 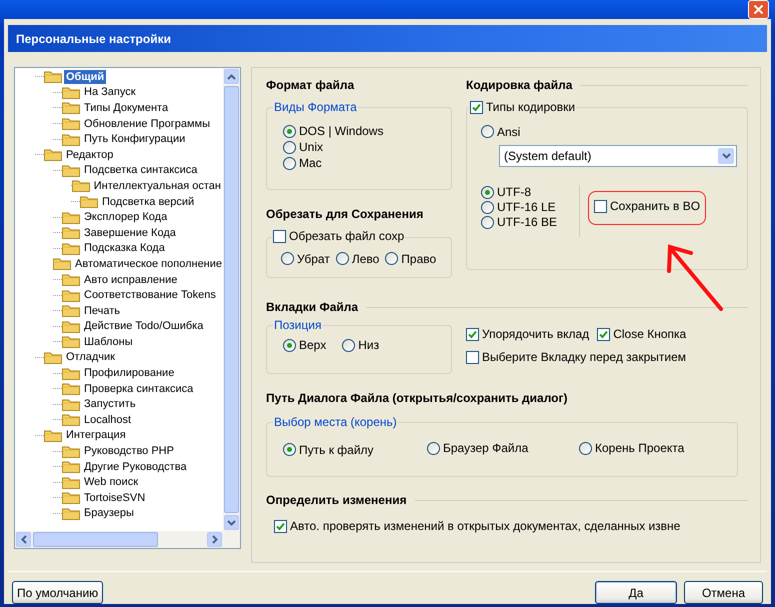 I want to click on tree-item: Авто исправление, so click(x=131, y=279).